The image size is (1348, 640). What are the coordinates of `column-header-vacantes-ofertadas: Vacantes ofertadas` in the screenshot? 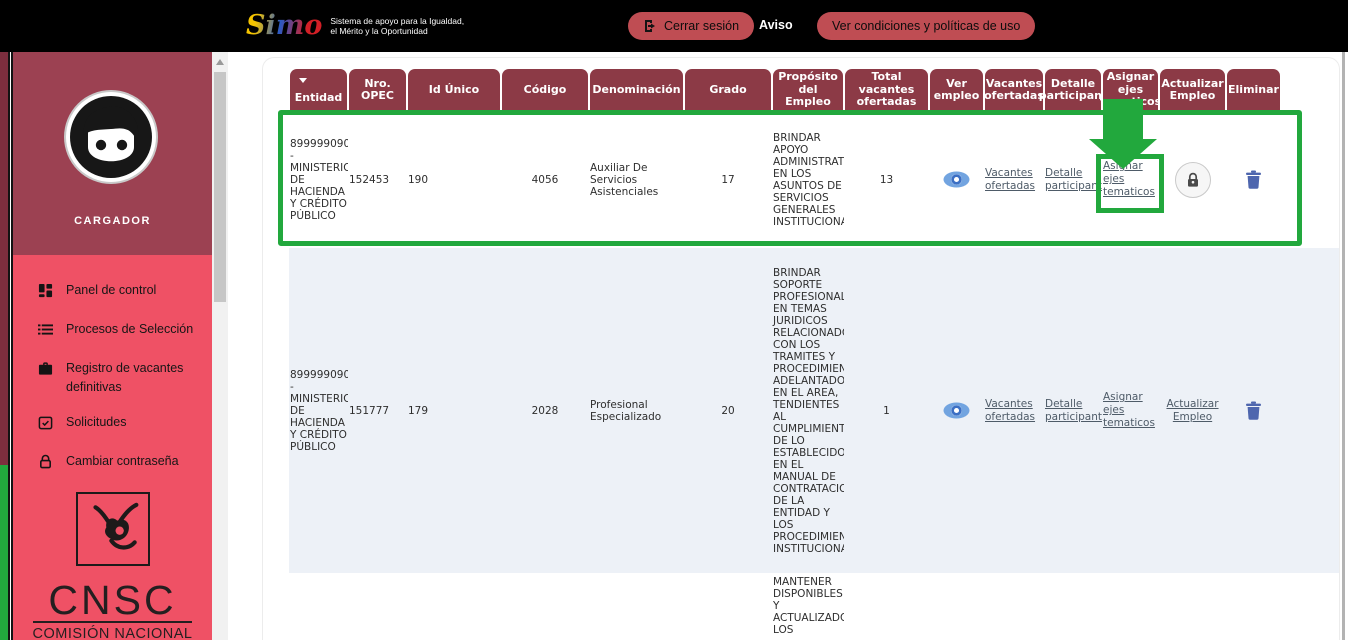 It's located at (1014, 90).